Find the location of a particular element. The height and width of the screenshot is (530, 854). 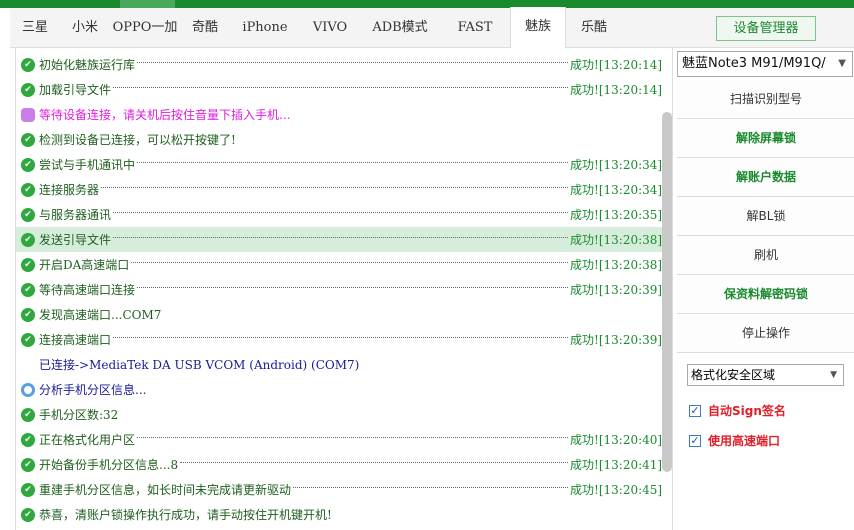

tab-6: ADB模式 is located at coordinates (400, 28).